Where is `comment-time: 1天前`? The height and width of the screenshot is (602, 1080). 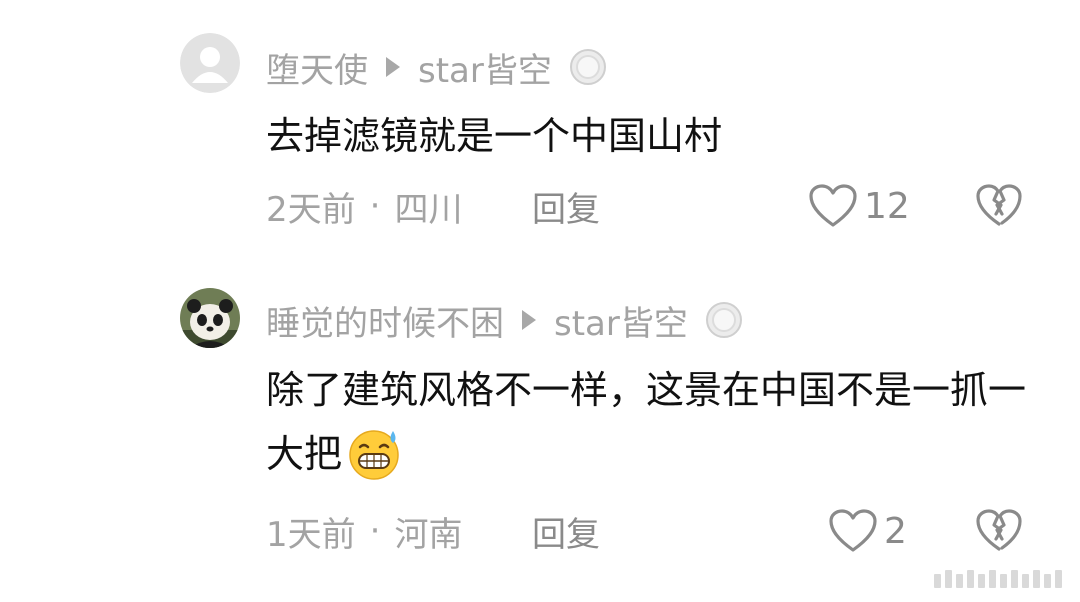
comment-time: 1天前 is located at coordinates (311, 534).